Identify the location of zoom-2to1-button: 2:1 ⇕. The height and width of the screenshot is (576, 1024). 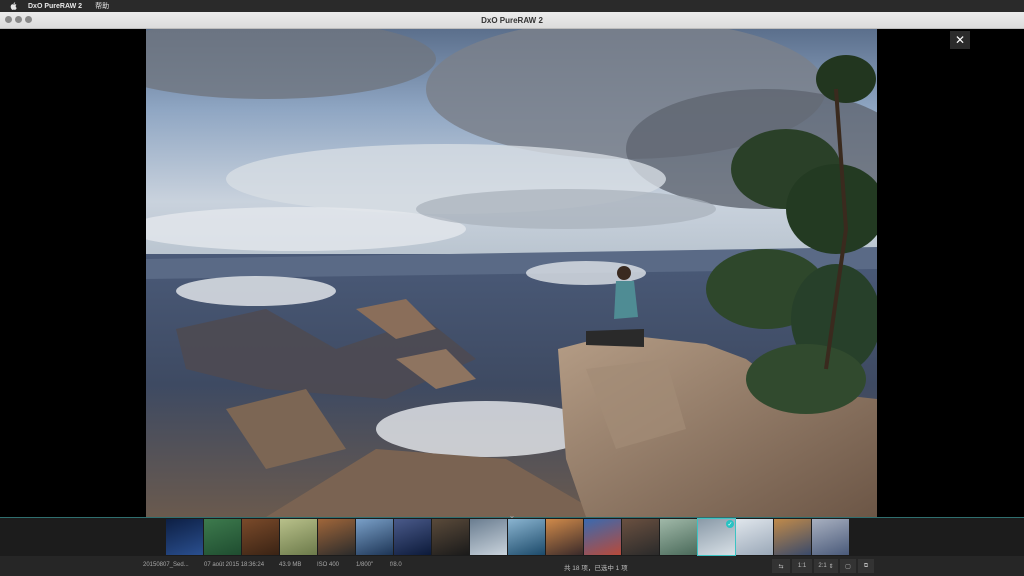
(826, 566).